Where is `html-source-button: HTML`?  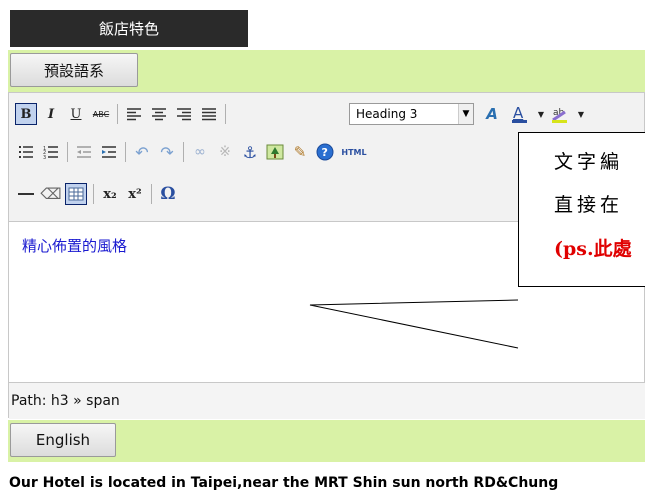 html-source-button: HTML is located at coordinates (354, 152).